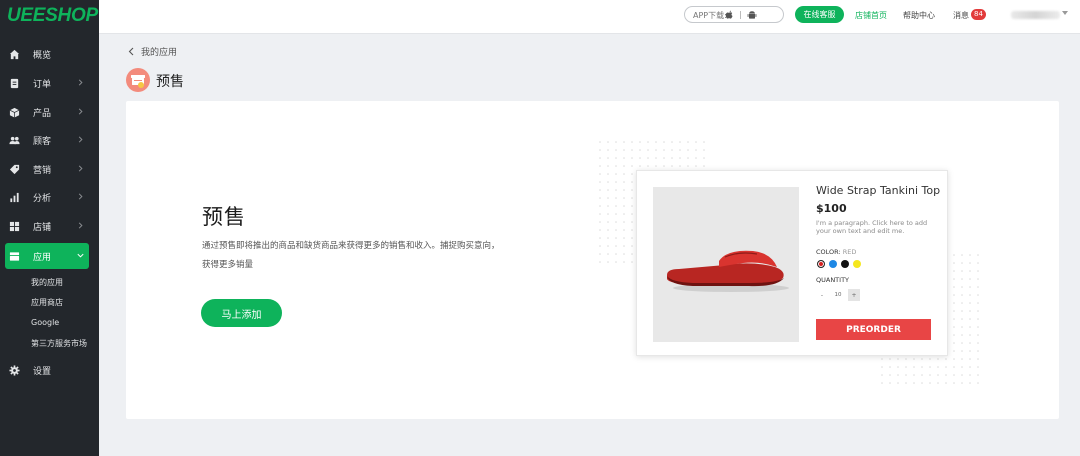  What do you see at coordinates (49, 197) in the screenshot?
I see `sidebar-item-analytics: 分析` at bounding box center [49, 197].